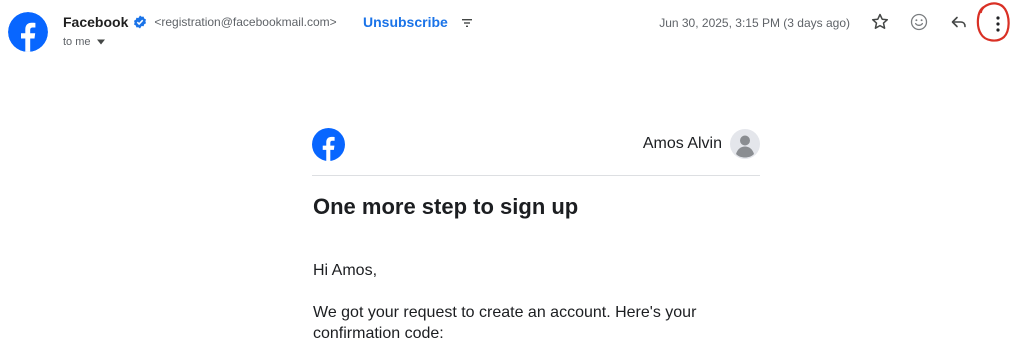 The width and height of the screenshot is (1024, 350). Describe the element at coordinates (745, 144) in the screenshot. I see `profile-avatar-icon` at that location.